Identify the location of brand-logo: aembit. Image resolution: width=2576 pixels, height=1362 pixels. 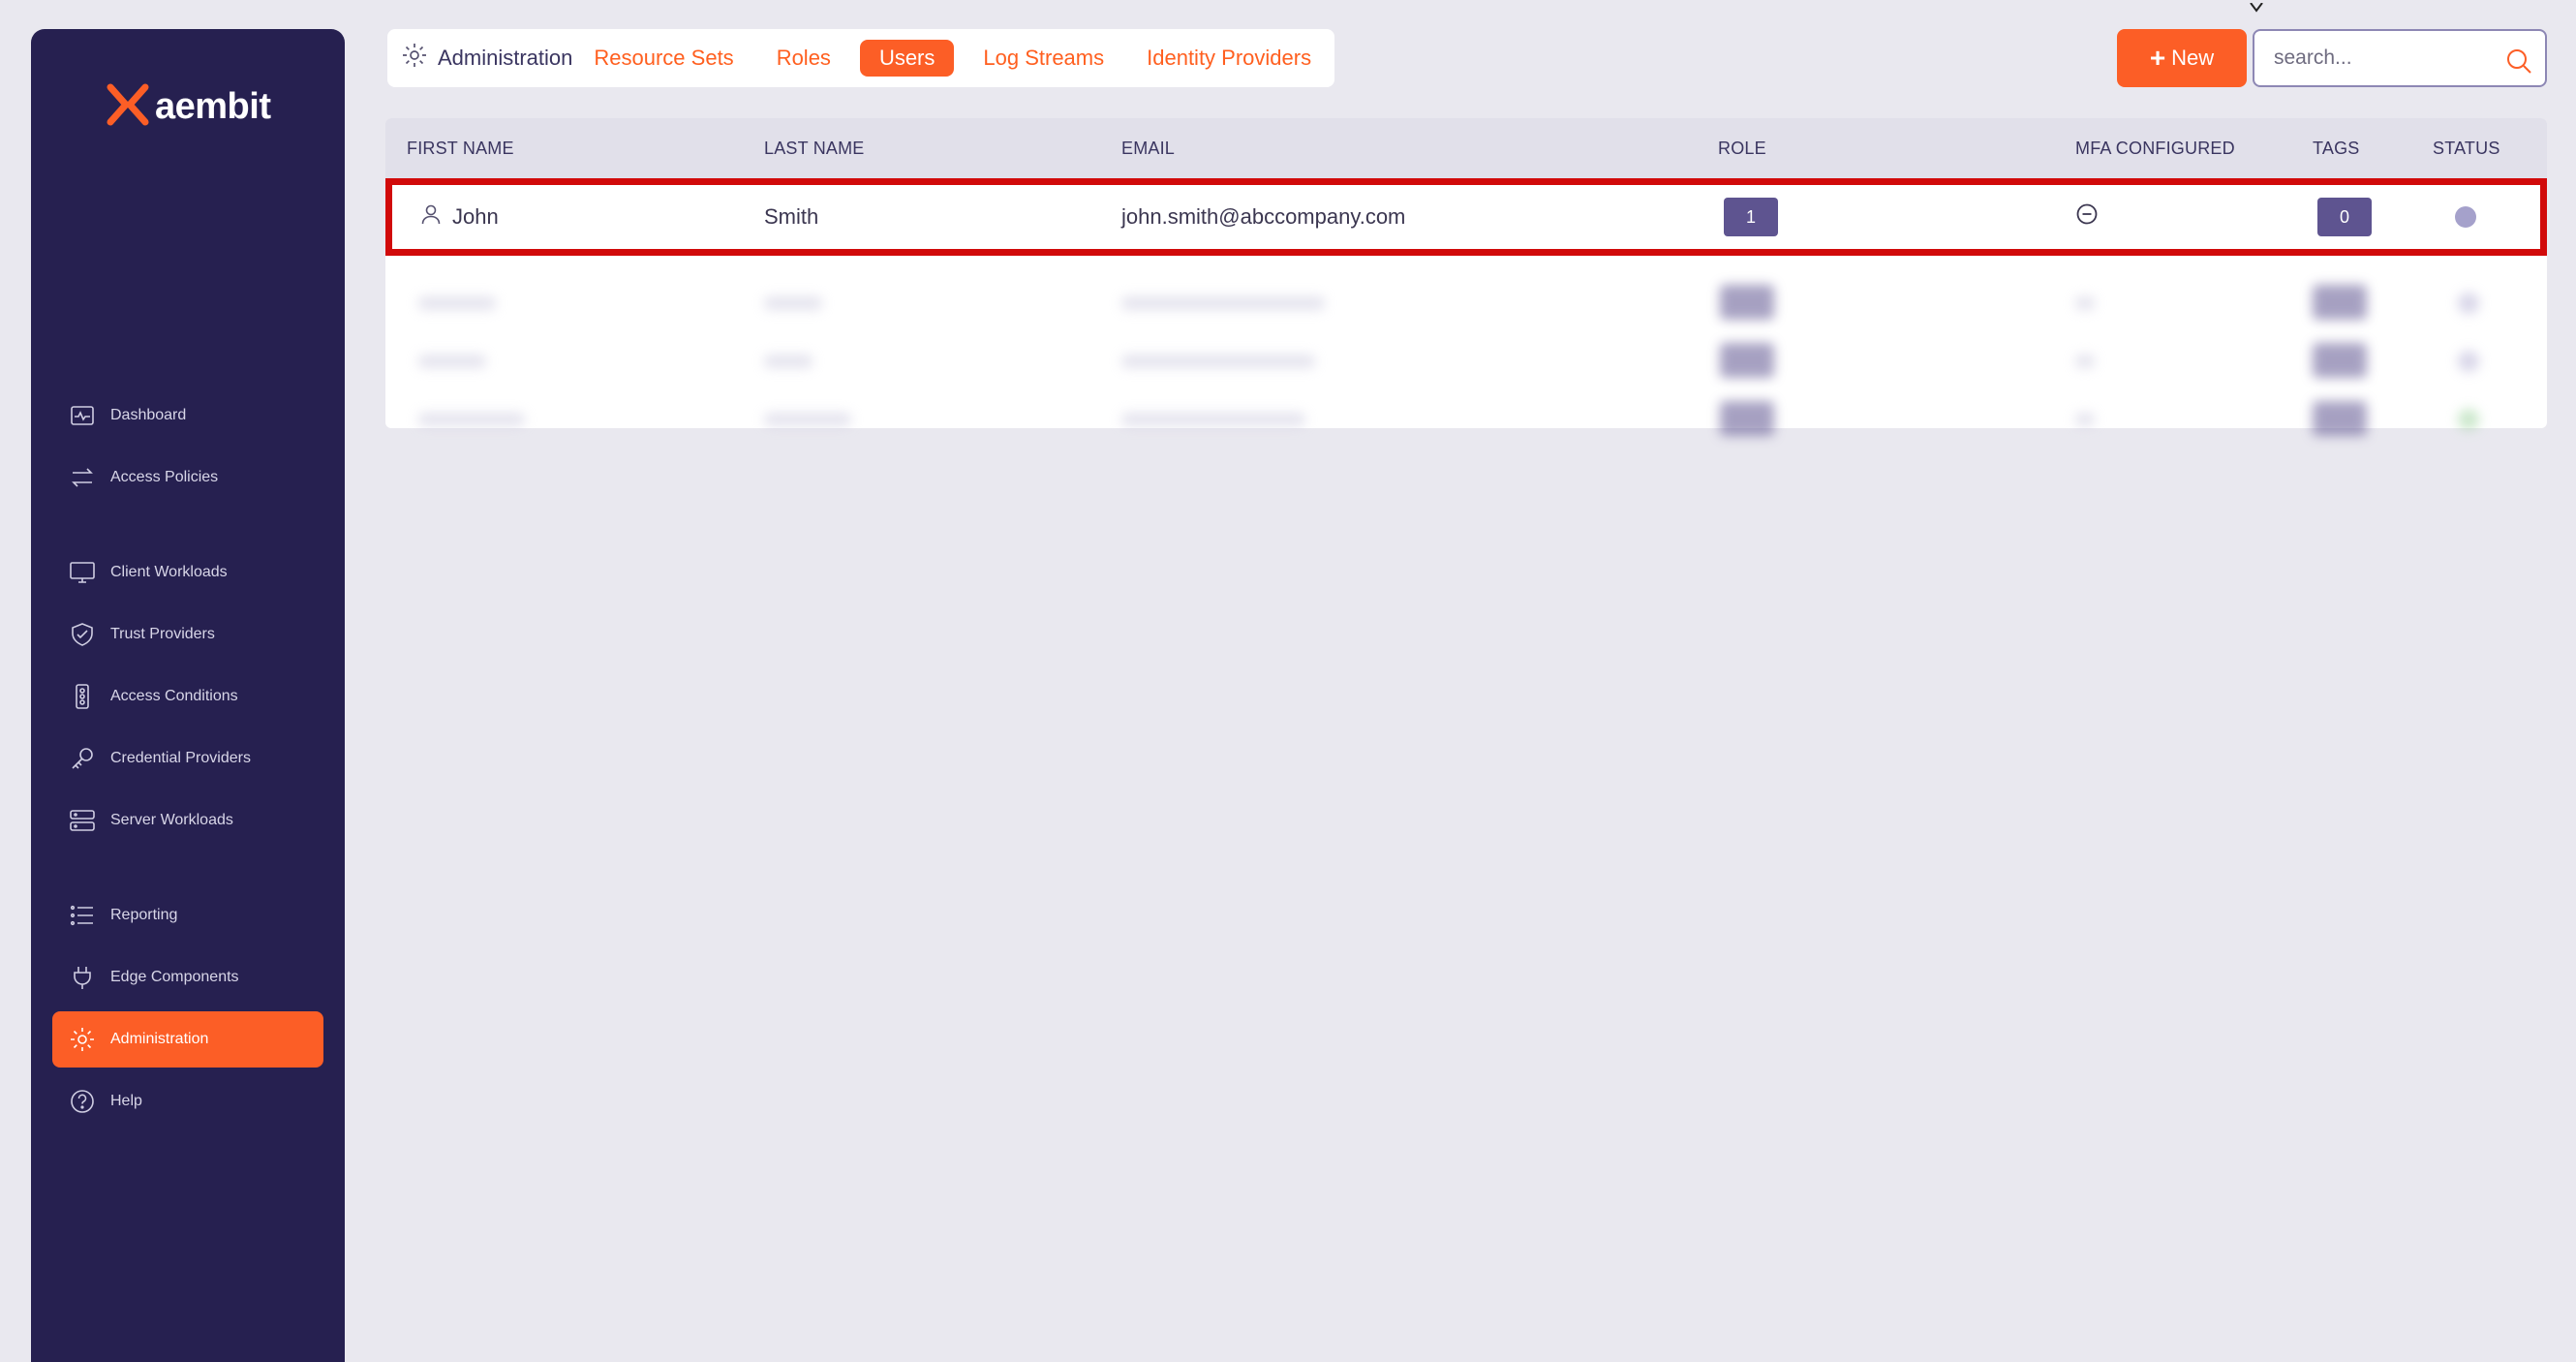
(192, 107).